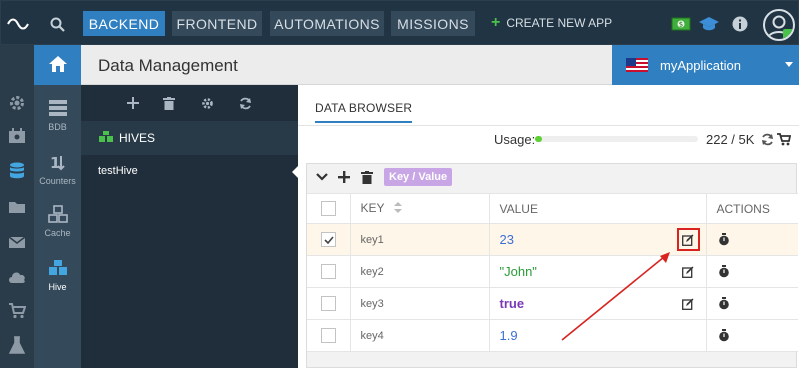  Describe the element at coordinates (420, 303) in the screenshot. I see `key-cell: key3` at that location.